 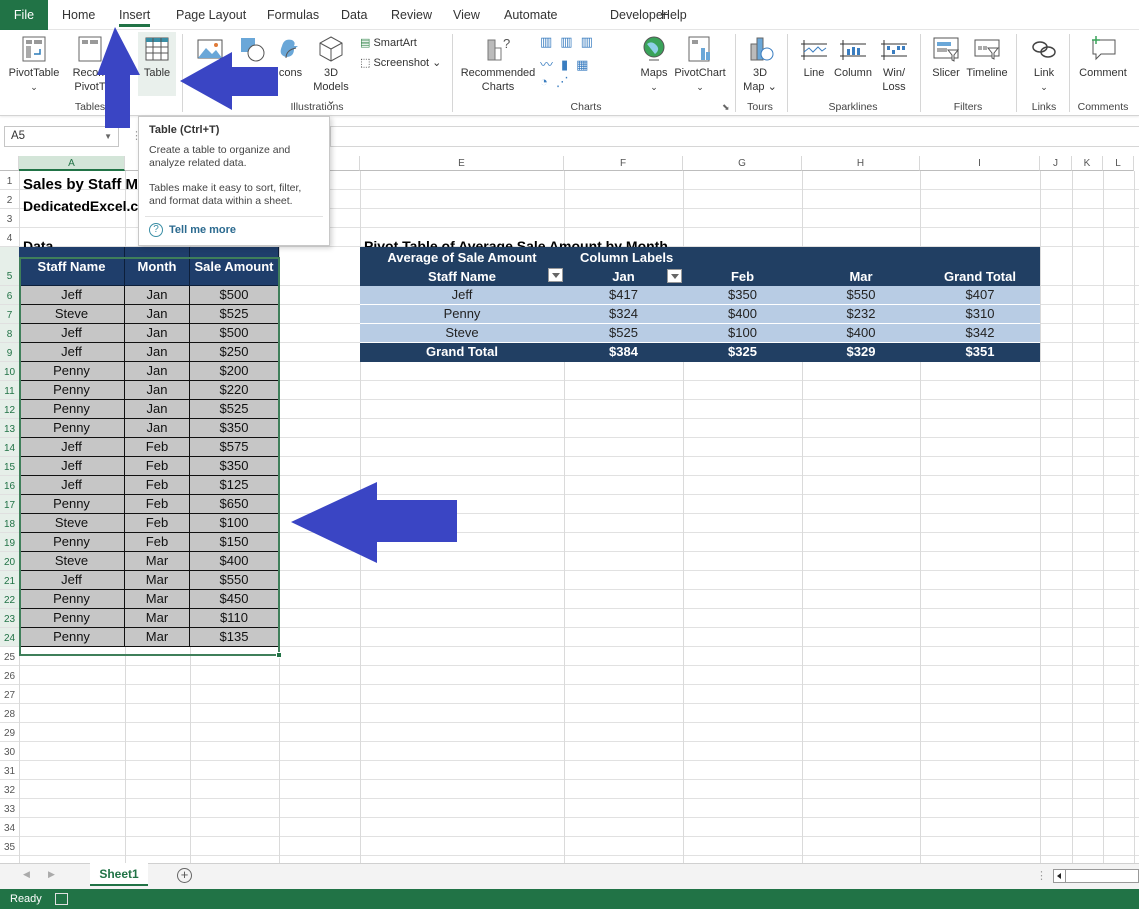 I want to click on 3d-map-button: 3D Map ⌄, so click(x=760, y=64).